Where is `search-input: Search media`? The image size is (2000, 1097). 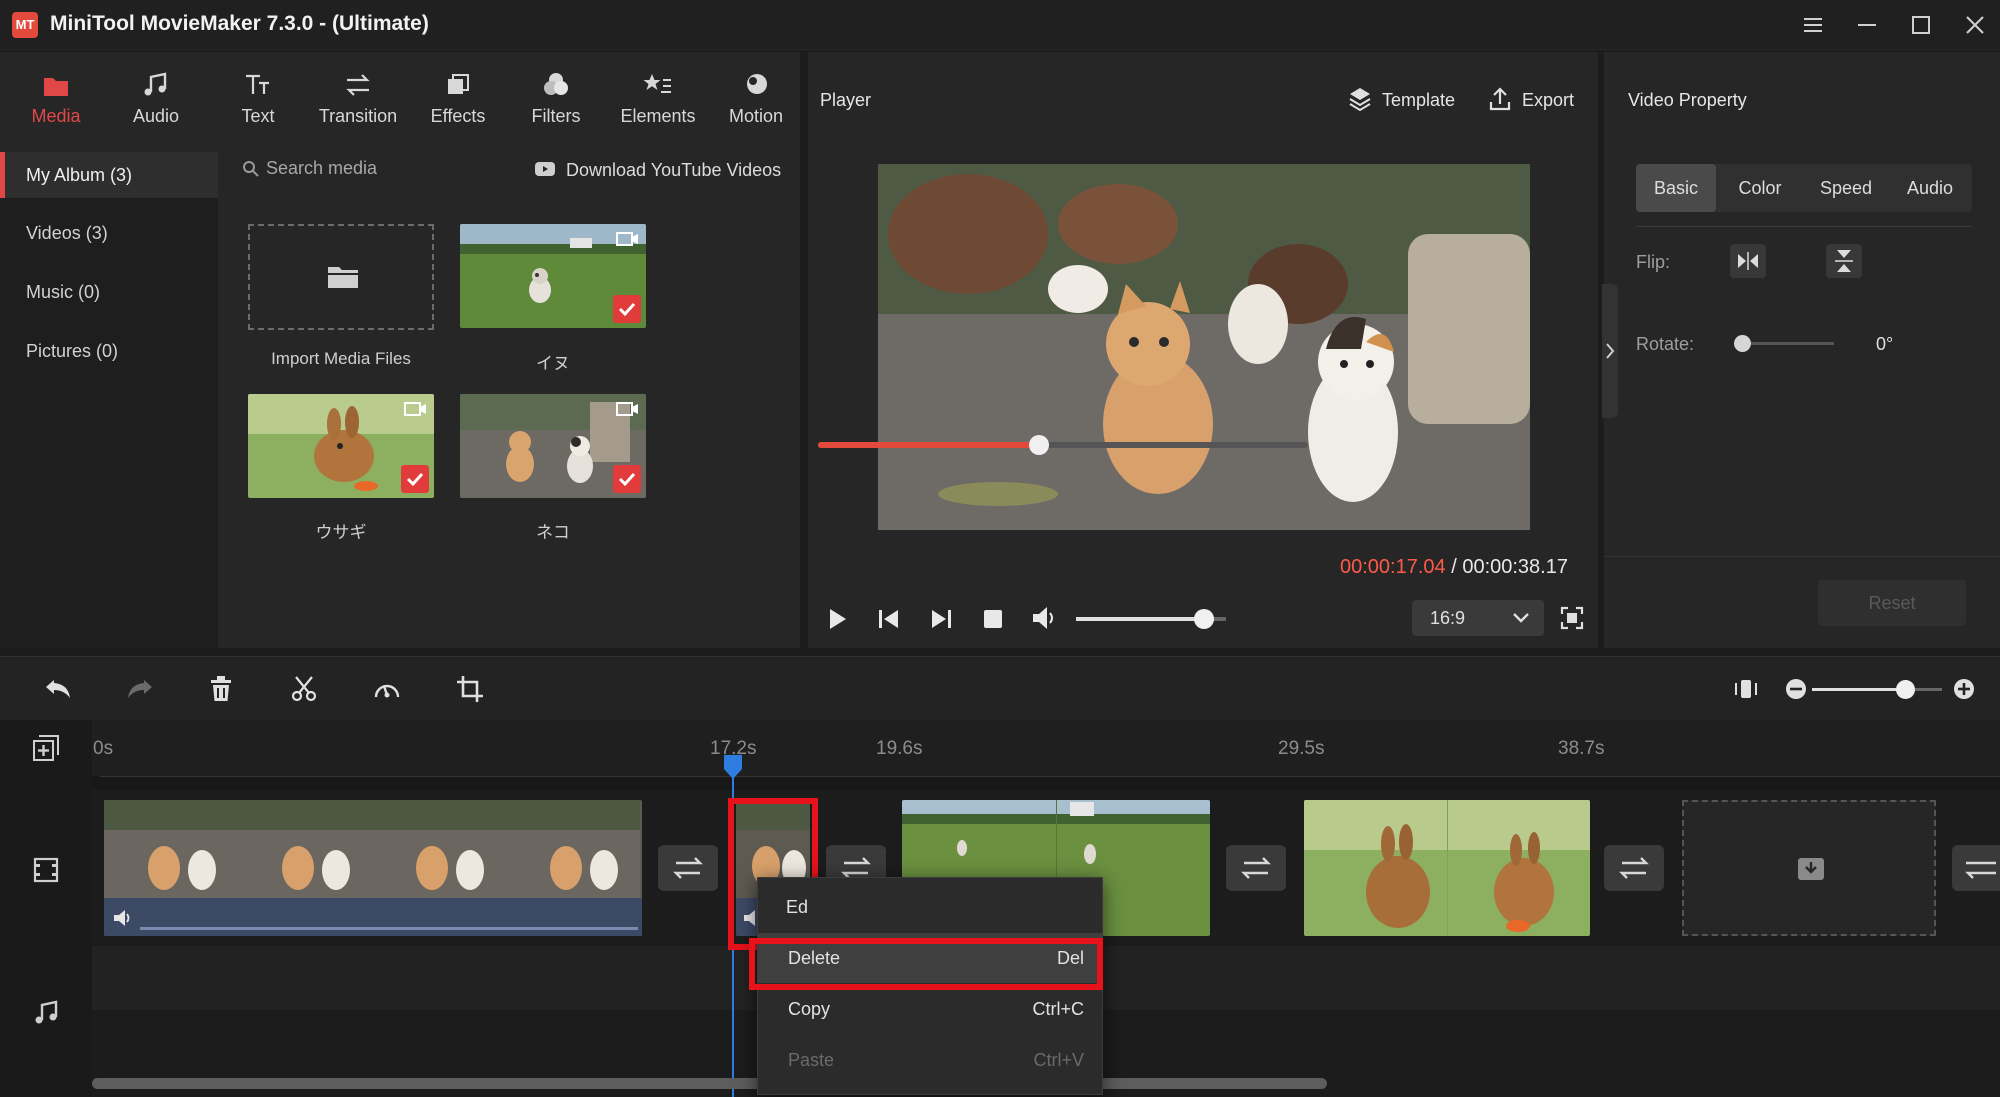 search-input: Search media is located at coordinates (321, 168).